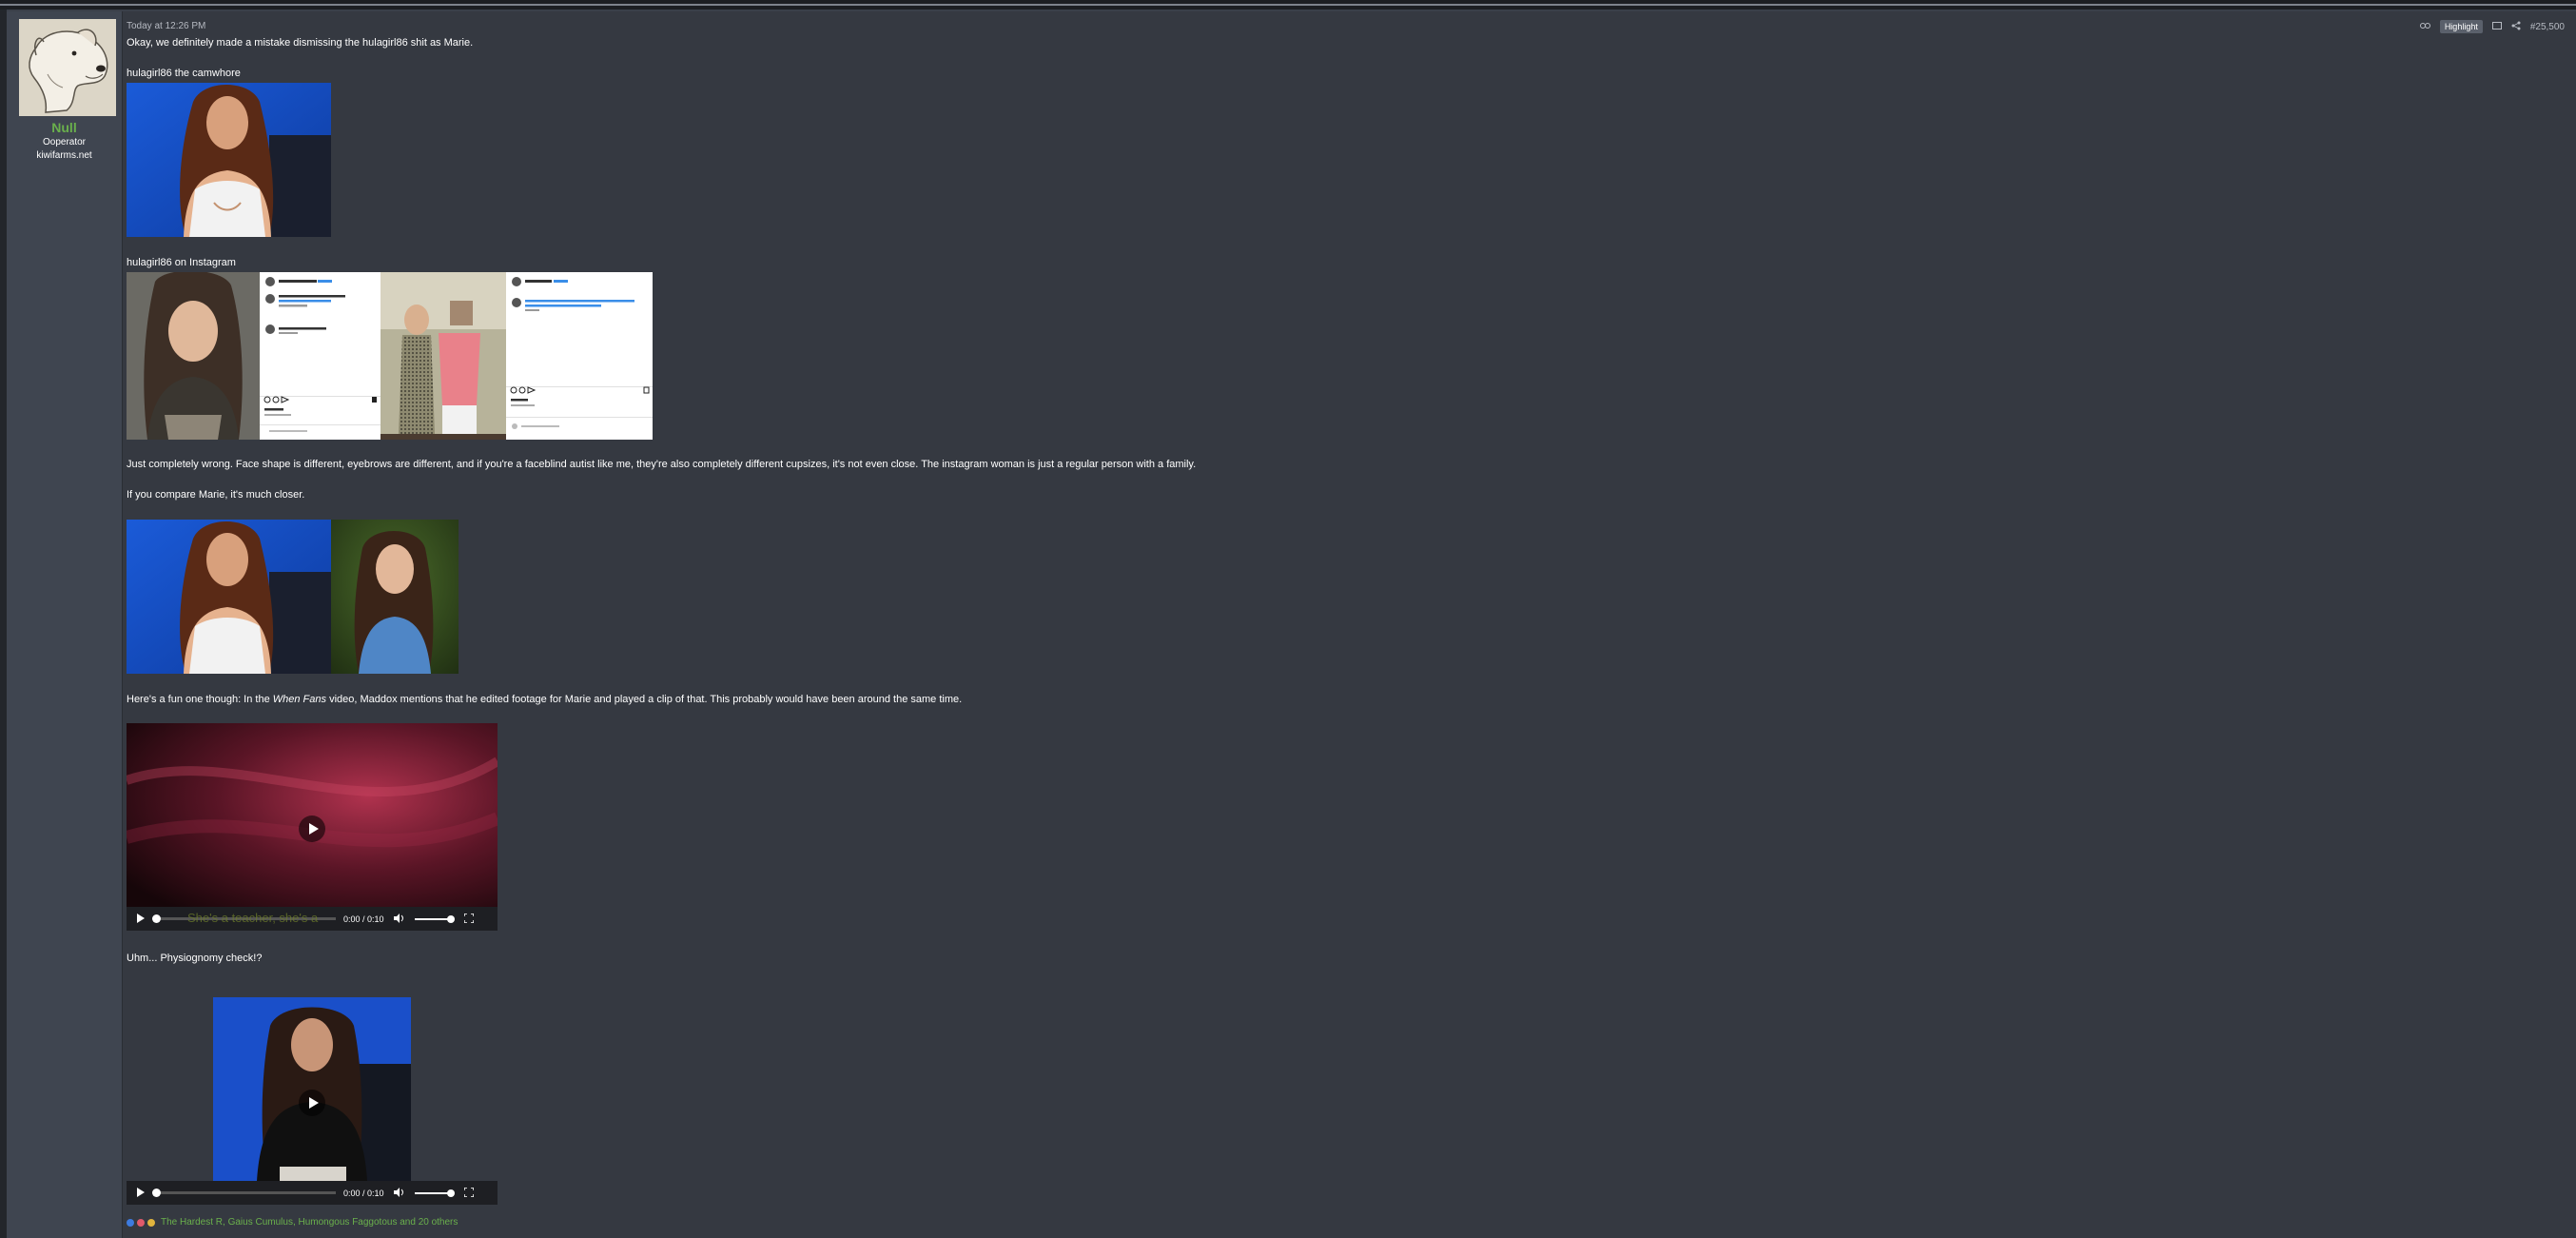 The height and width of the screenshot is (1238, 2576). I want to click on bookmark-icon, so click(2496, 26).